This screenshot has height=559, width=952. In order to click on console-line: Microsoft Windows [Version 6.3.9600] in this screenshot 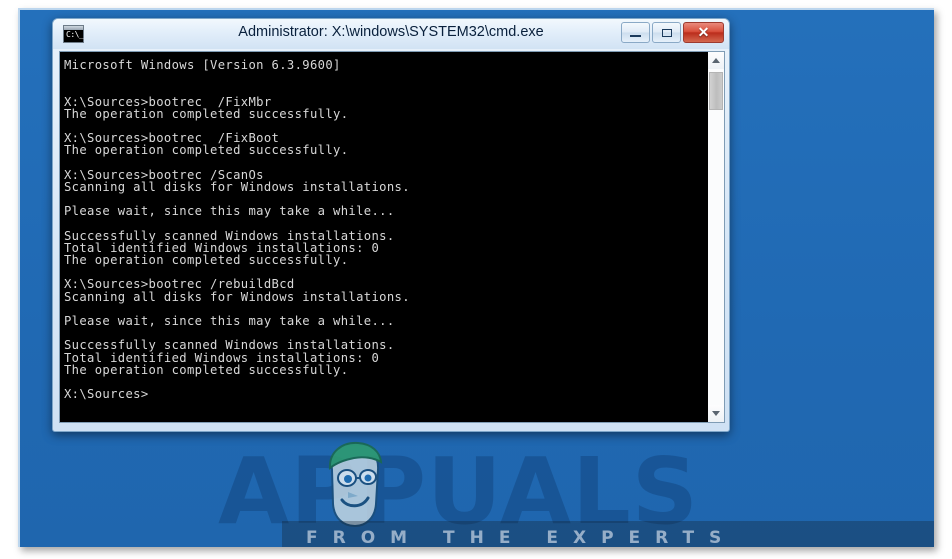, I will do `click(202, 65)`.